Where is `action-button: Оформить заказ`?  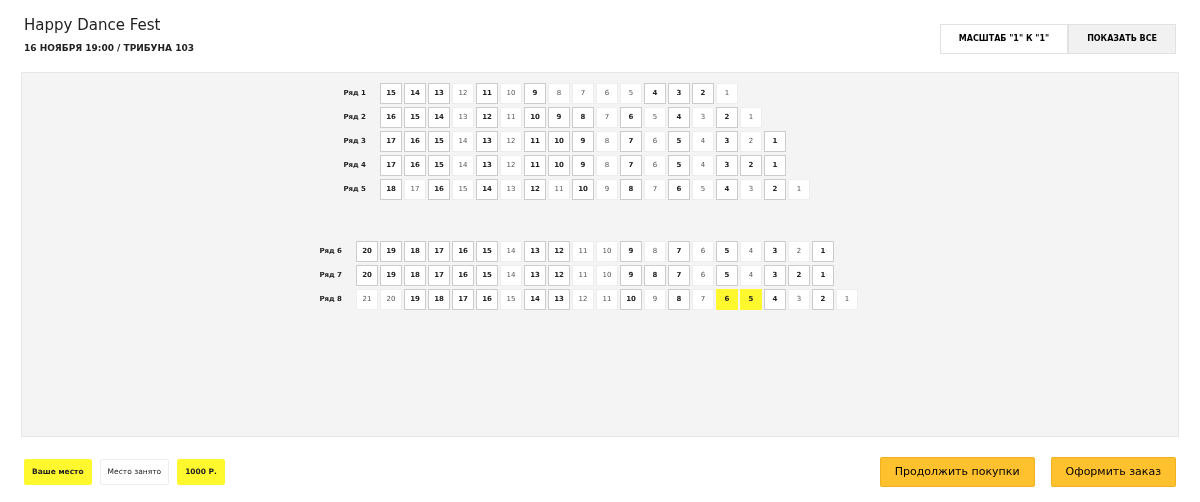
action-button: Оформить заказ is located at coordinates (1113, 472).